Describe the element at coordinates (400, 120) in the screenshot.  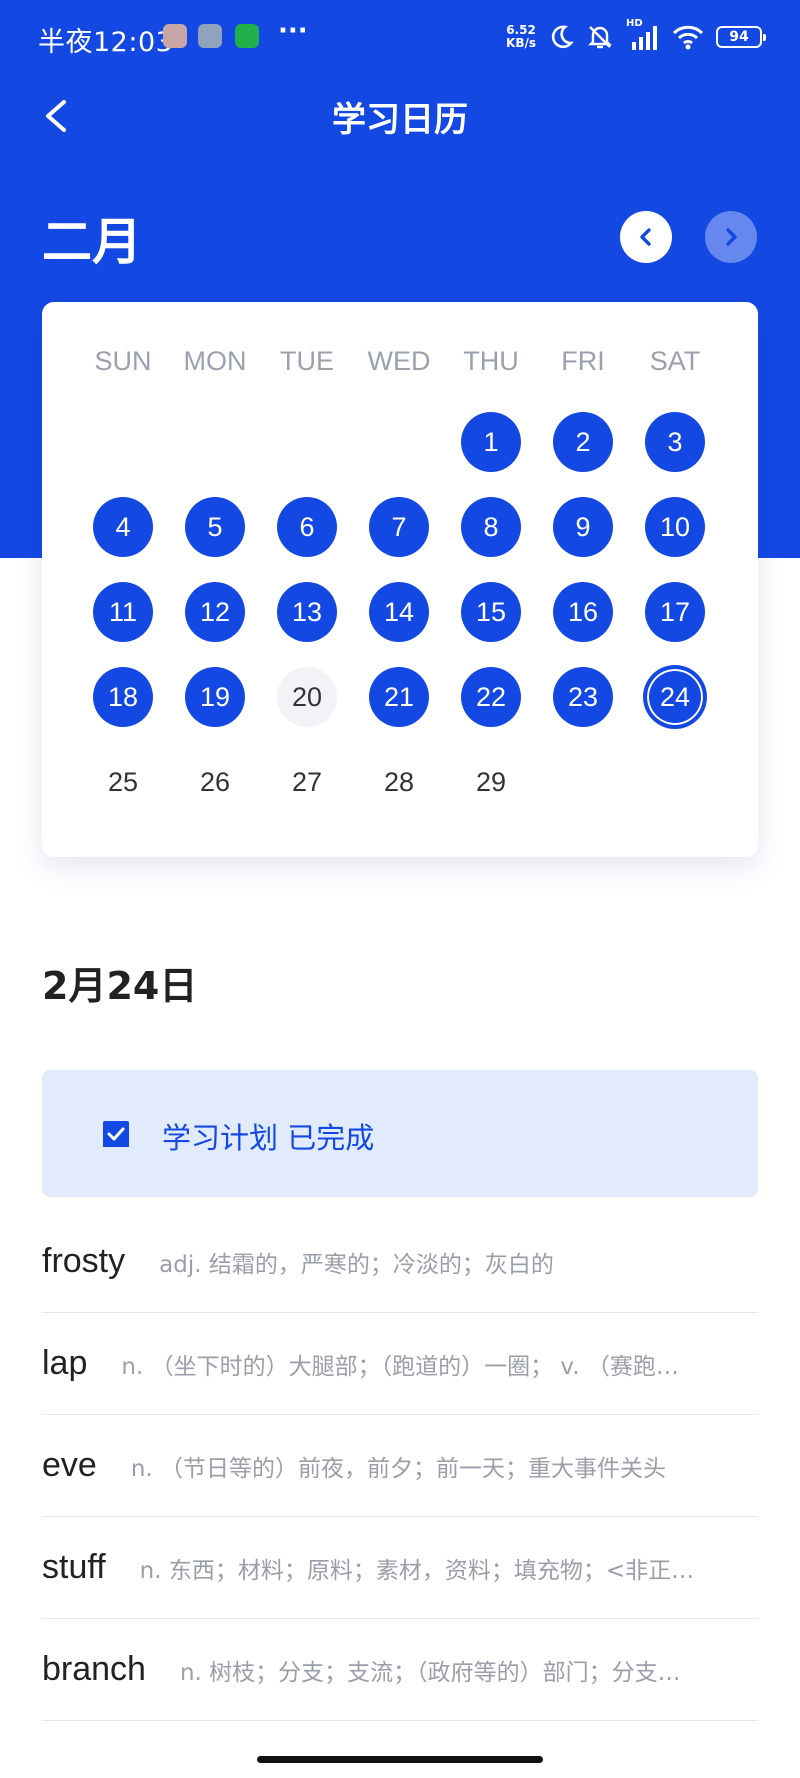
I see `page-title: 学习日历` at that location.